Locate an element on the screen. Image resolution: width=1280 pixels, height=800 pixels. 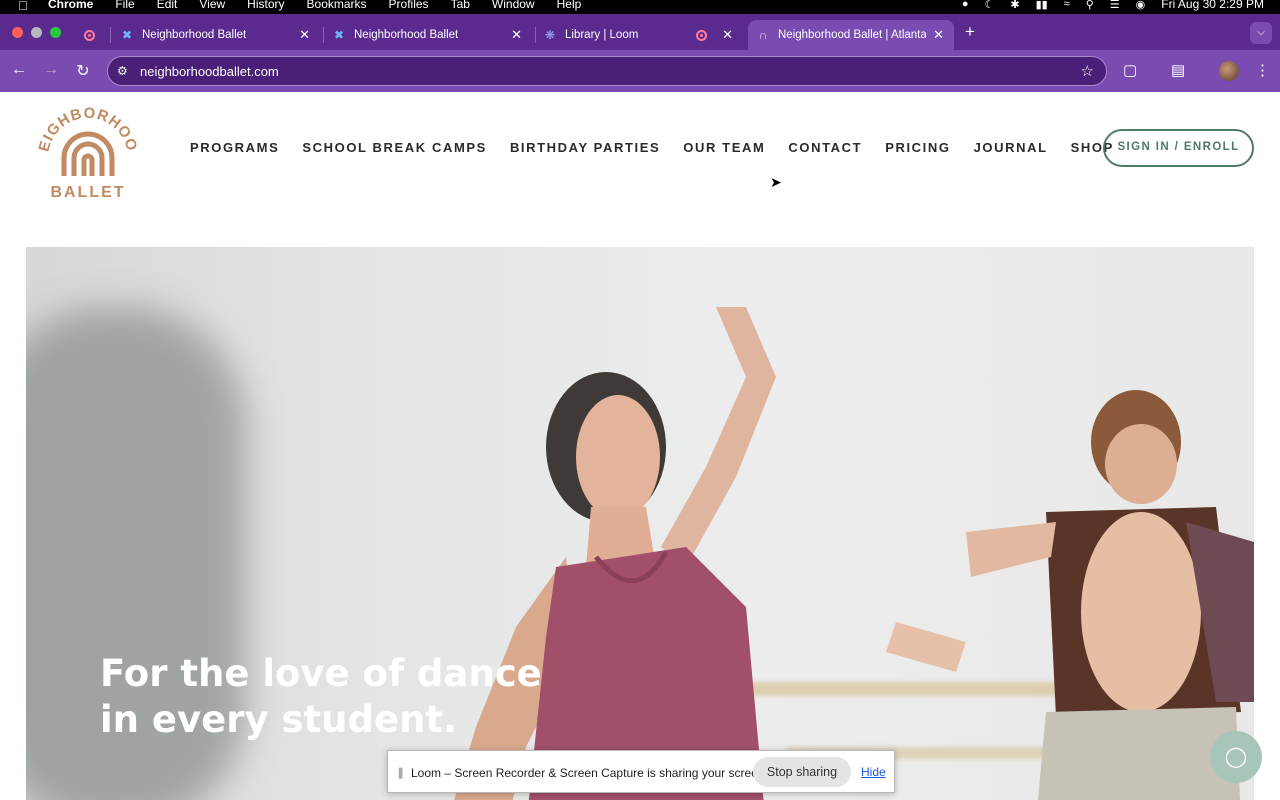
logo-wordmark-bottom: BALLET is located at coordinates (87, 192).